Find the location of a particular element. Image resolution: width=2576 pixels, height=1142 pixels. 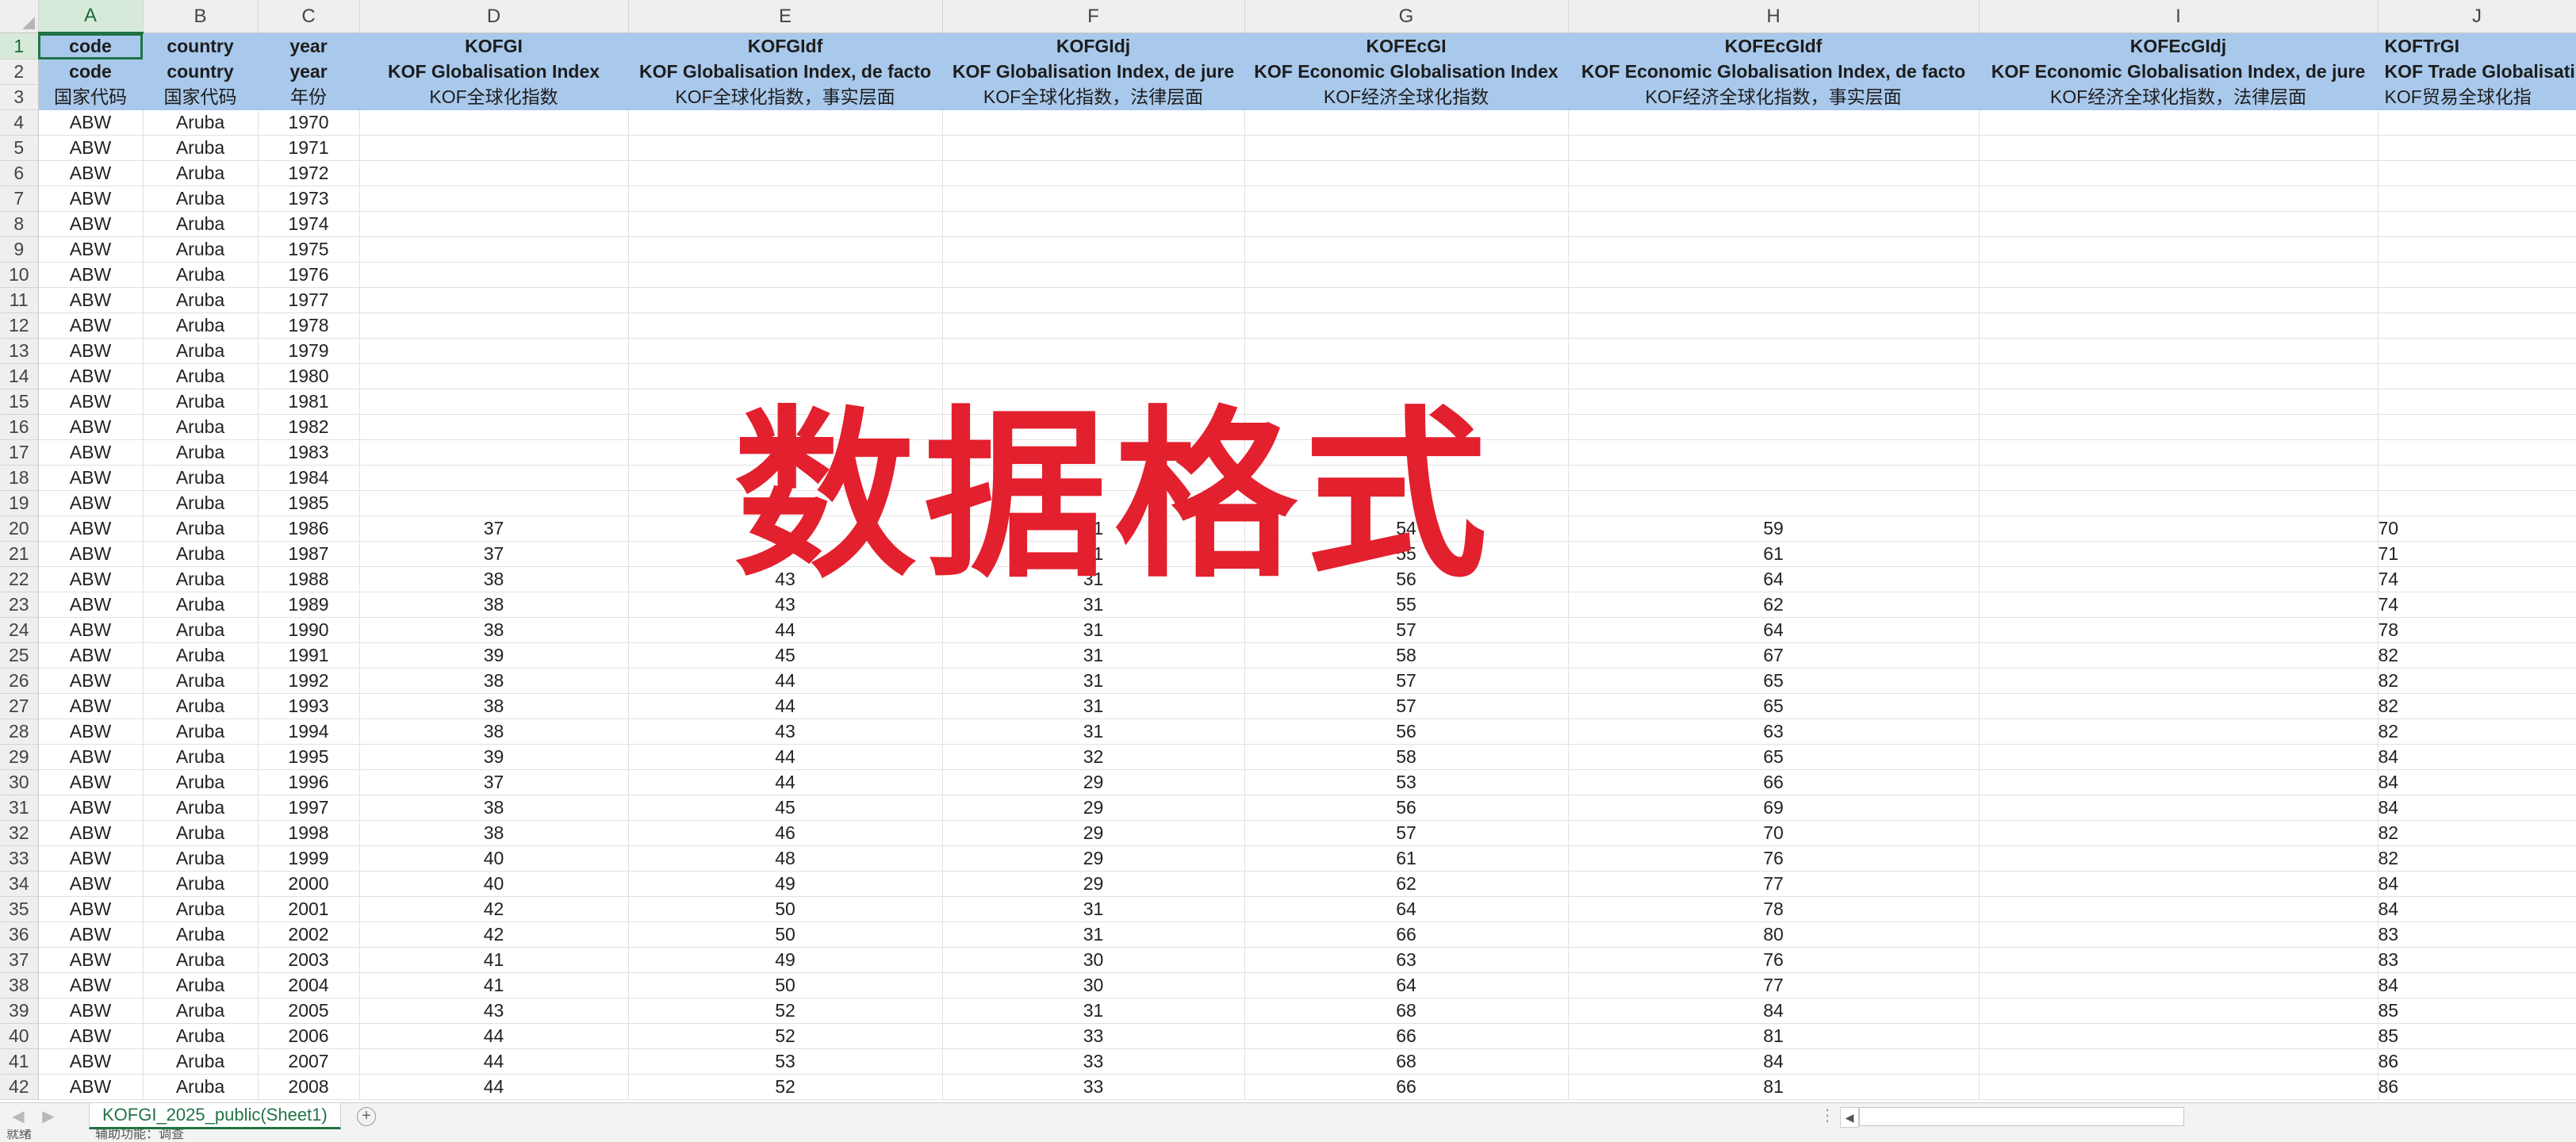

cell-d25: 39 is located at coordinates (494, 655).